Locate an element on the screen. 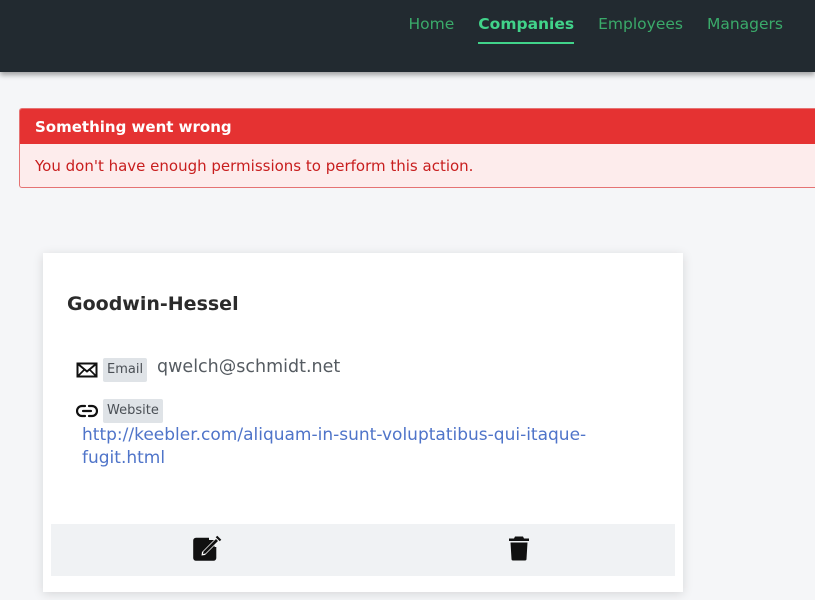 The height and width of the screenshot is (600, 815). company-email: qwelch@schmidt.net is located at coordinates (249, 367).